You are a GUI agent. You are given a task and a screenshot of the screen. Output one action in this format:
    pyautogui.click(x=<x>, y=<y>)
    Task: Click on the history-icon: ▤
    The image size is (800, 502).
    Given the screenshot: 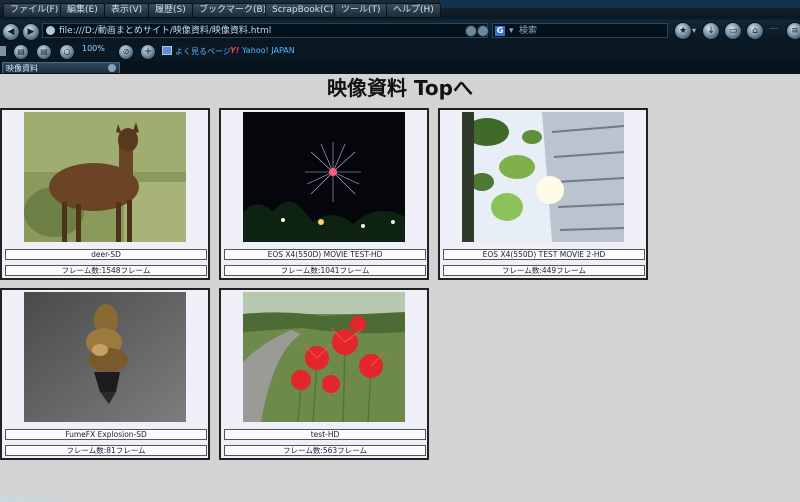 What is the action you would take?
    pyautogui.click(x=44, y=51)
    